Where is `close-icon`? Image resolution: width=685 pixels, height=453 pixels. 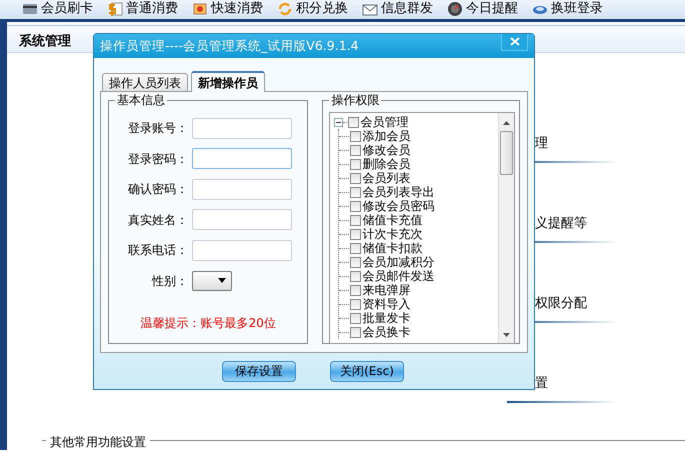 close-icon is located at coordinates (515, 41).